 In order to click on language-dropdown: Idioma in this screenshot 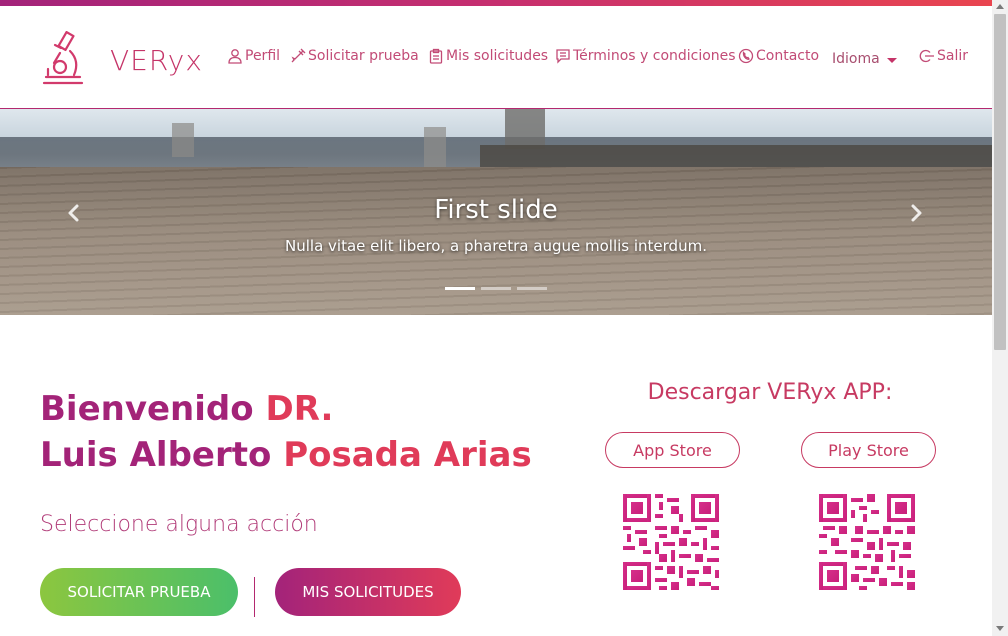, I will do `click(864, 59)`.